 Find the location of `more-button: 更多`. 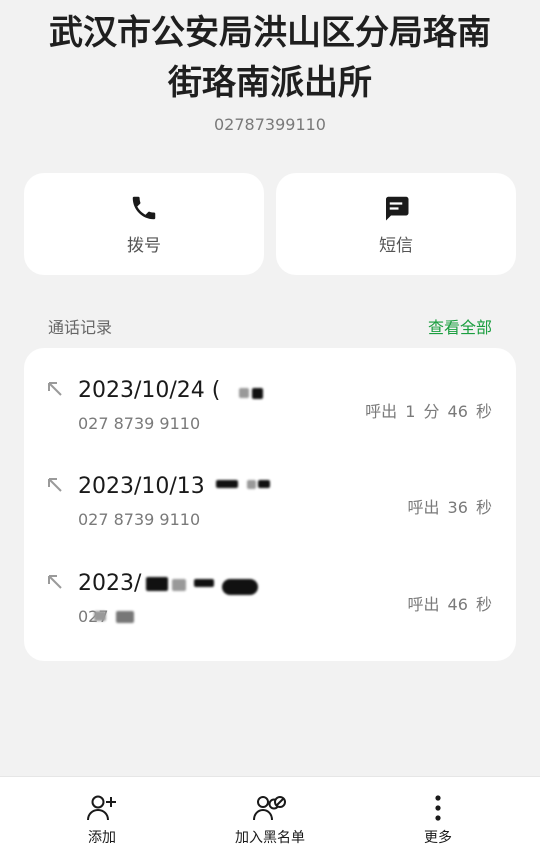

more-button: 更多 is located at coordinates (438, 818).